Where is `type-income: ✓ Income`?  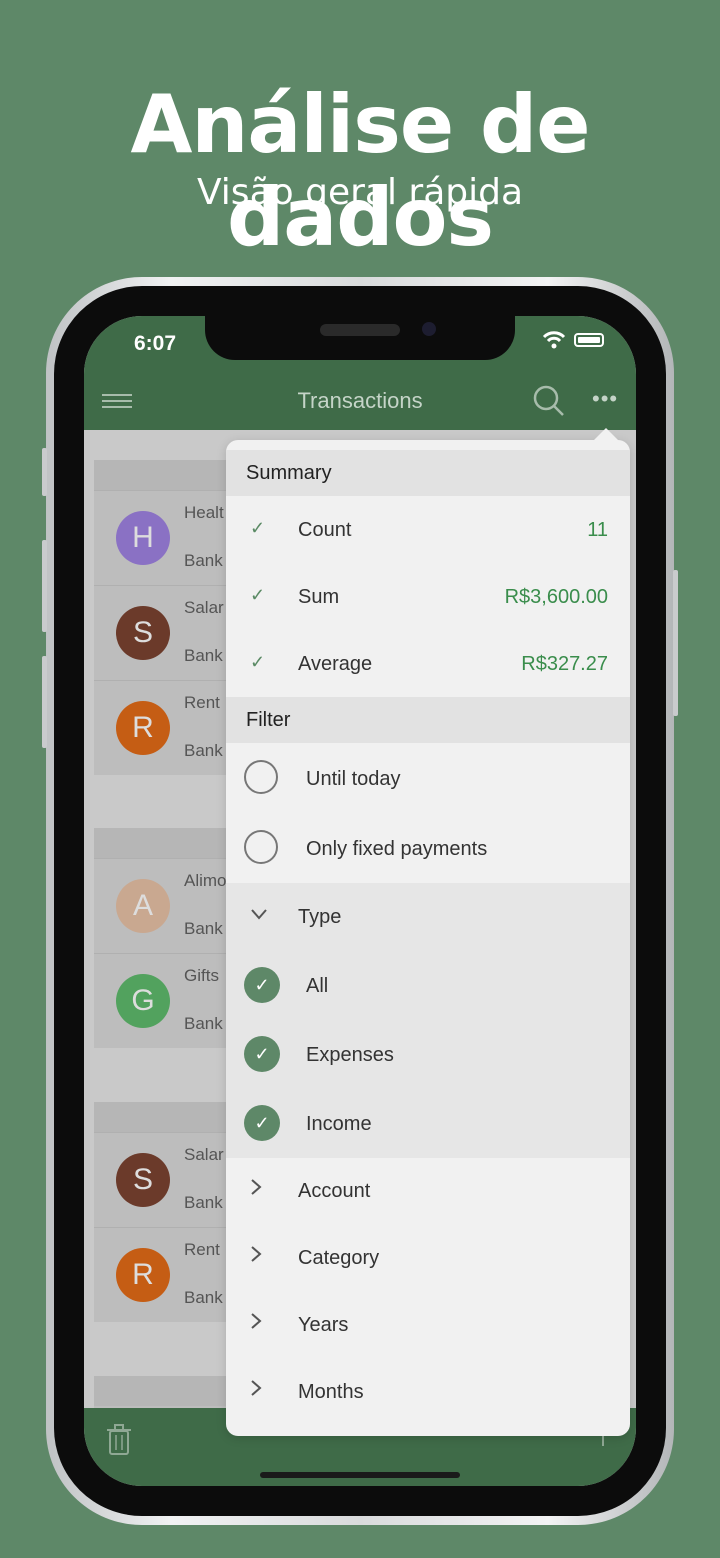
type-income: ✓ Income is located at coordinates (428, 1123).